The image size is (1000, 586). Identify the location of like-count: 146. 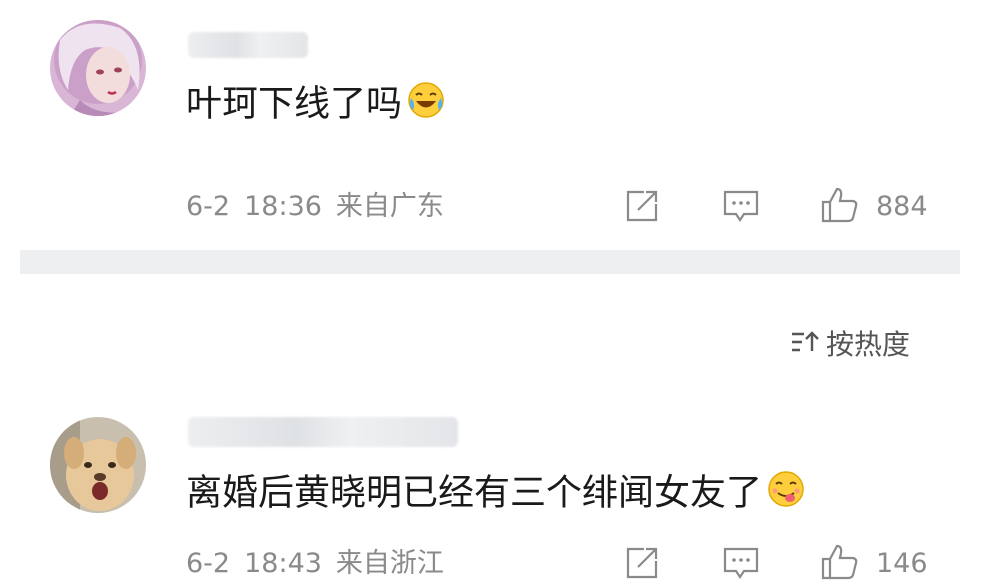
(902, 563).